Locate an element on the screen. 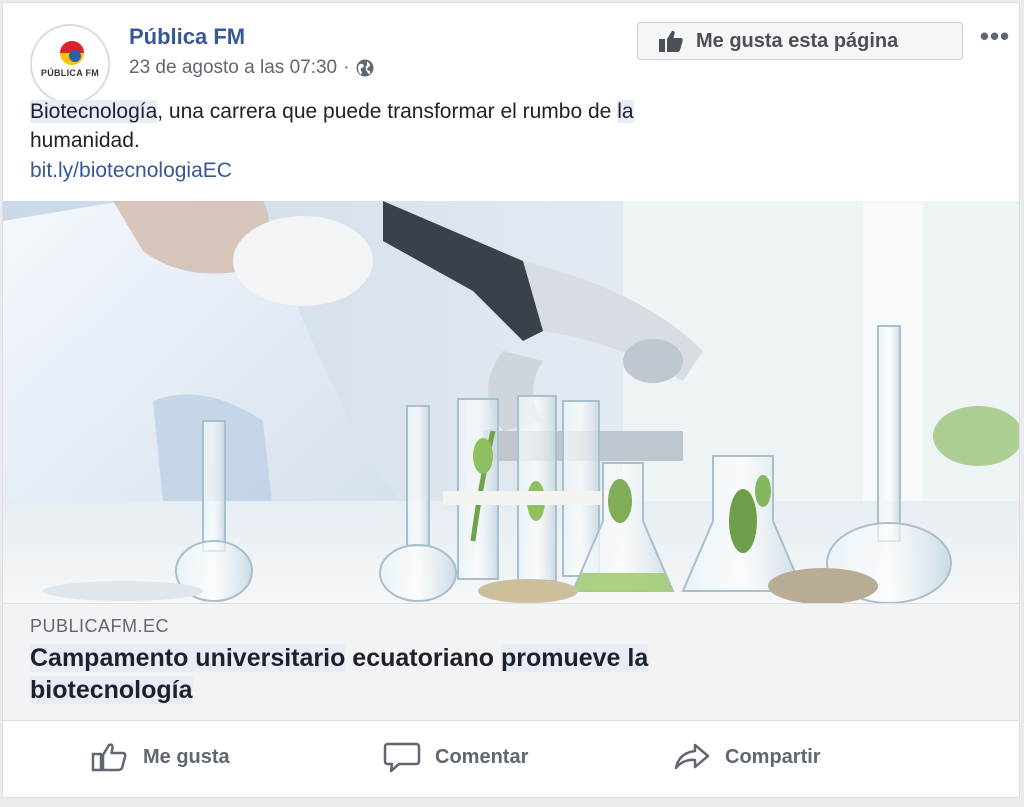 This screenshot has height=807, width=1024. page-avatar: PÚBLICA FM is located at coordinates (70, 64).